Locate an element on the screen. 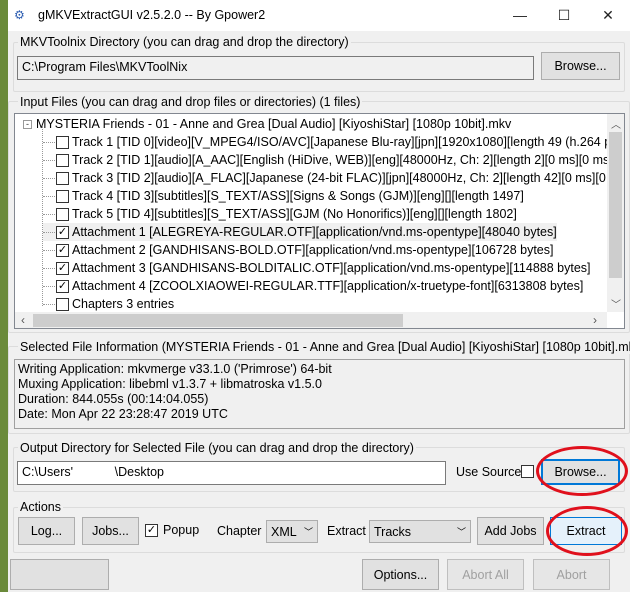 This screenshot has height=592, width=630. horizontal-scroll-thumb is located at coordinates (218, 320).